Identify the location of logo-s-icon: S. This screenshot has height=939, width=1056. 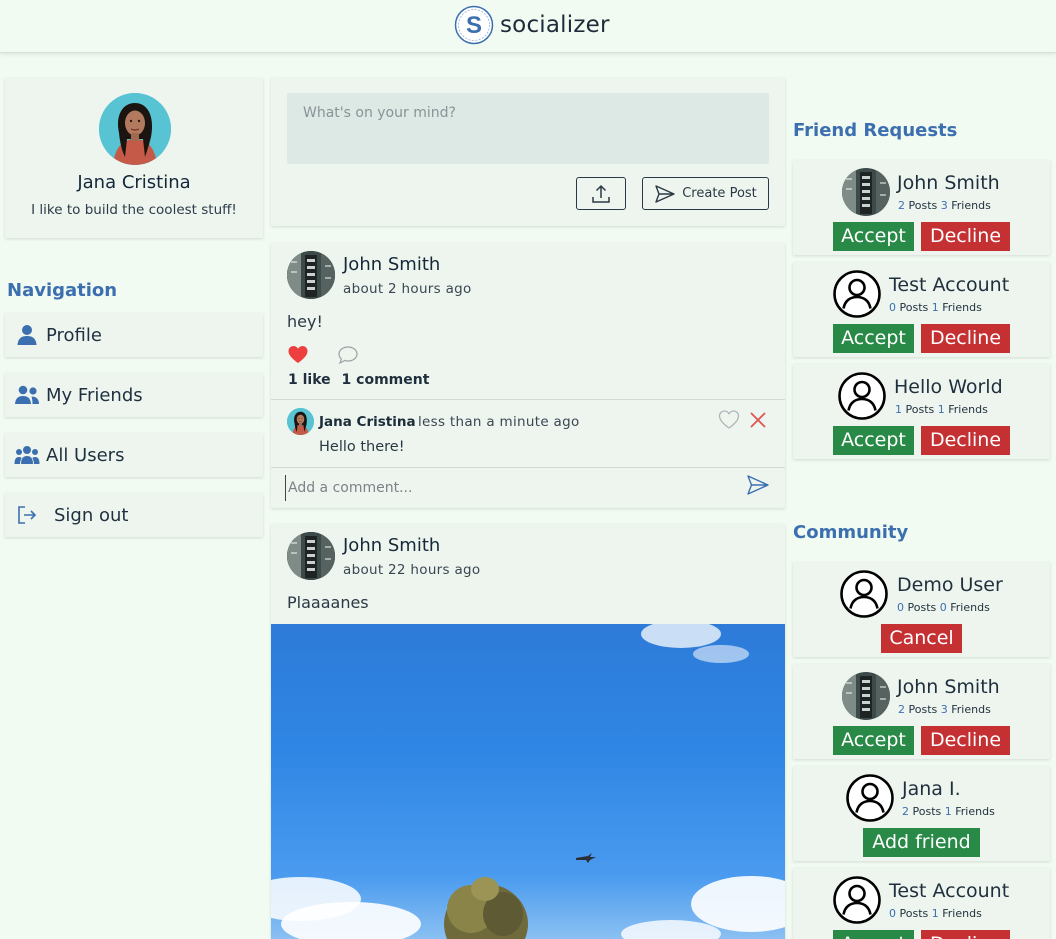
(474, 25).